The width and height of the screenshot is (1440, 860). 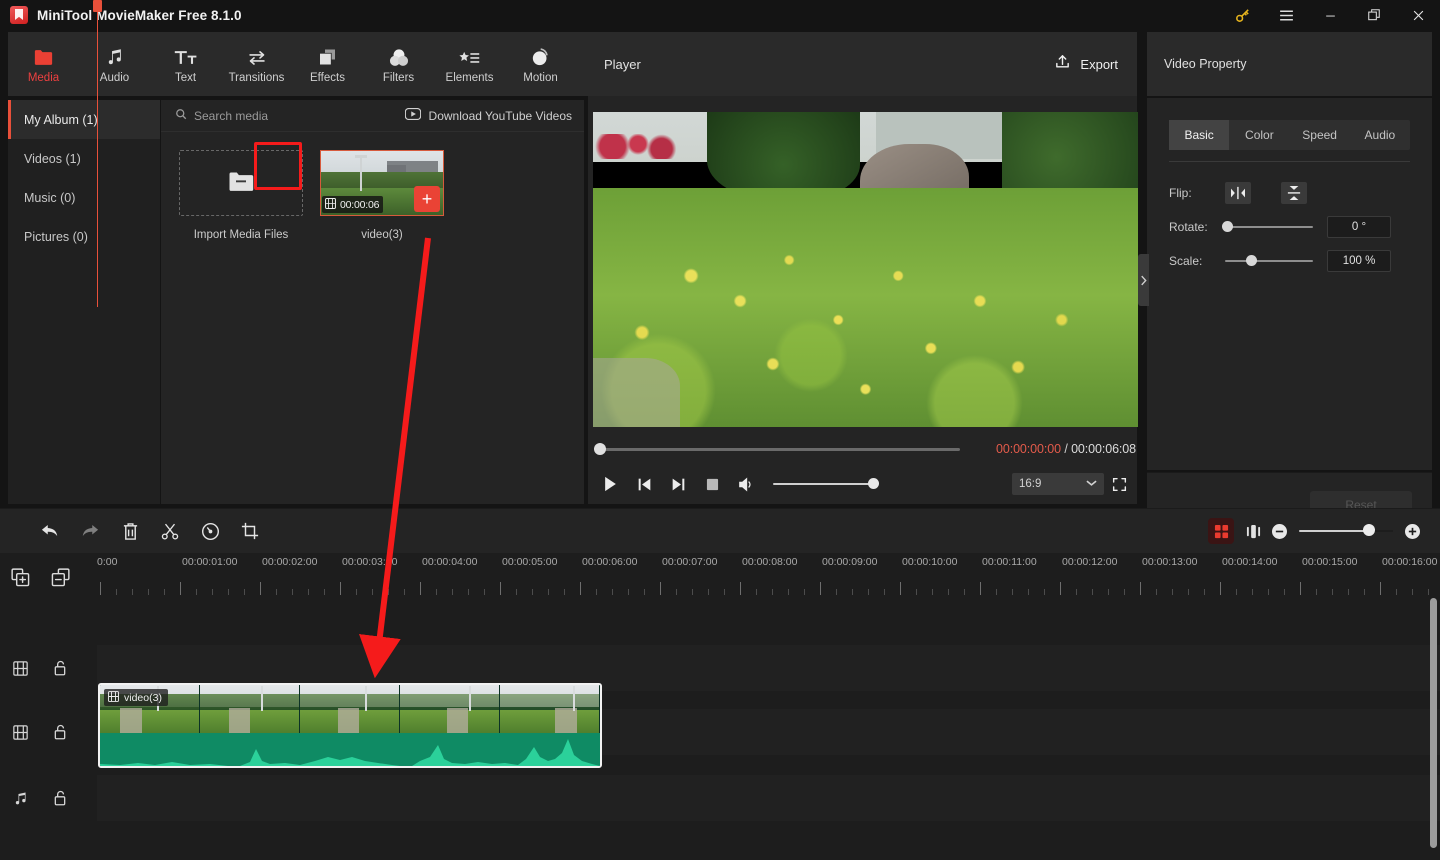 I want to click on menu-icon, so click(x=1286, y=15).